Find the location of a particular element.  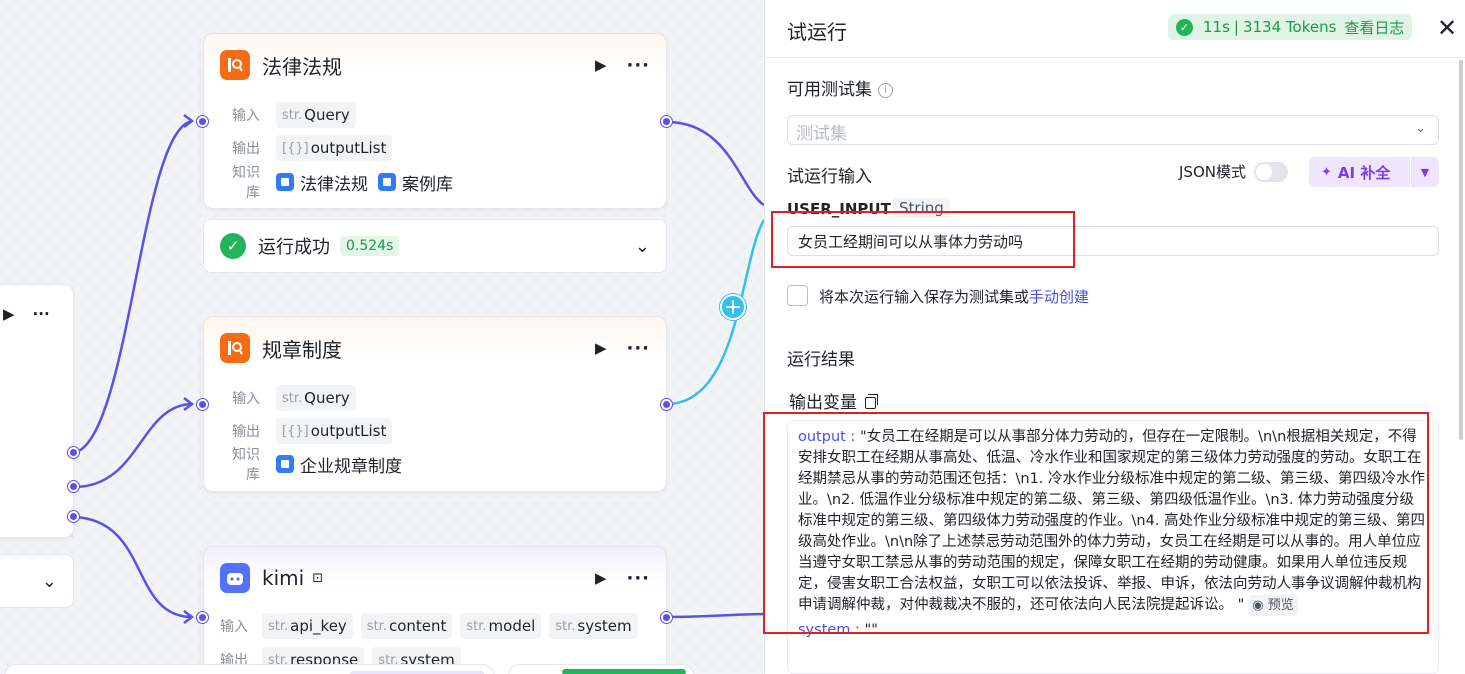

test-set-select: 测试集 ⌄ is located at coordinates (1113, 130).